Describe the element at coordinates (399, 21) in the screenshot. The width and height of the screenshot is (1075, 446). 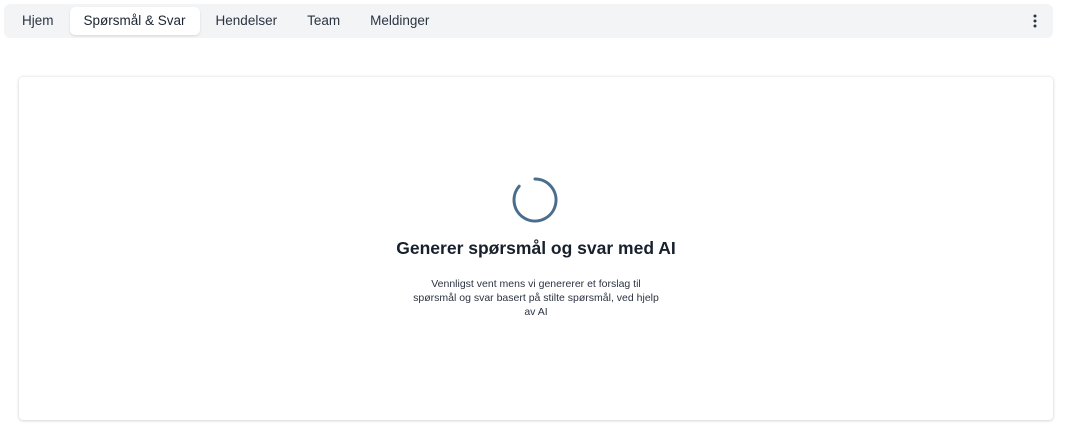
I see `tab-meldinger: Meldinger` at that location.